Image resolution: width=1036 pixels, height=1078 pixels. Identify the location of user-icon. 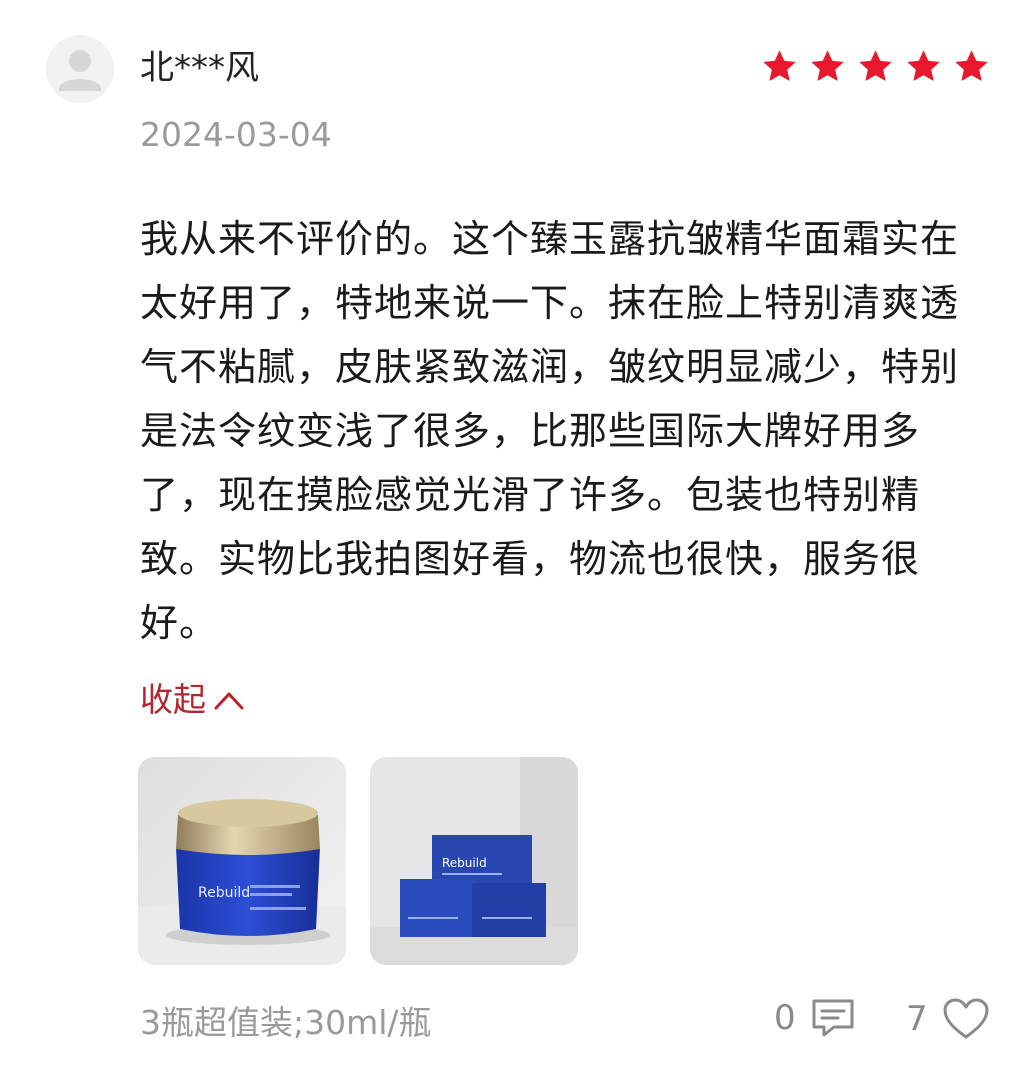
(80, 70).